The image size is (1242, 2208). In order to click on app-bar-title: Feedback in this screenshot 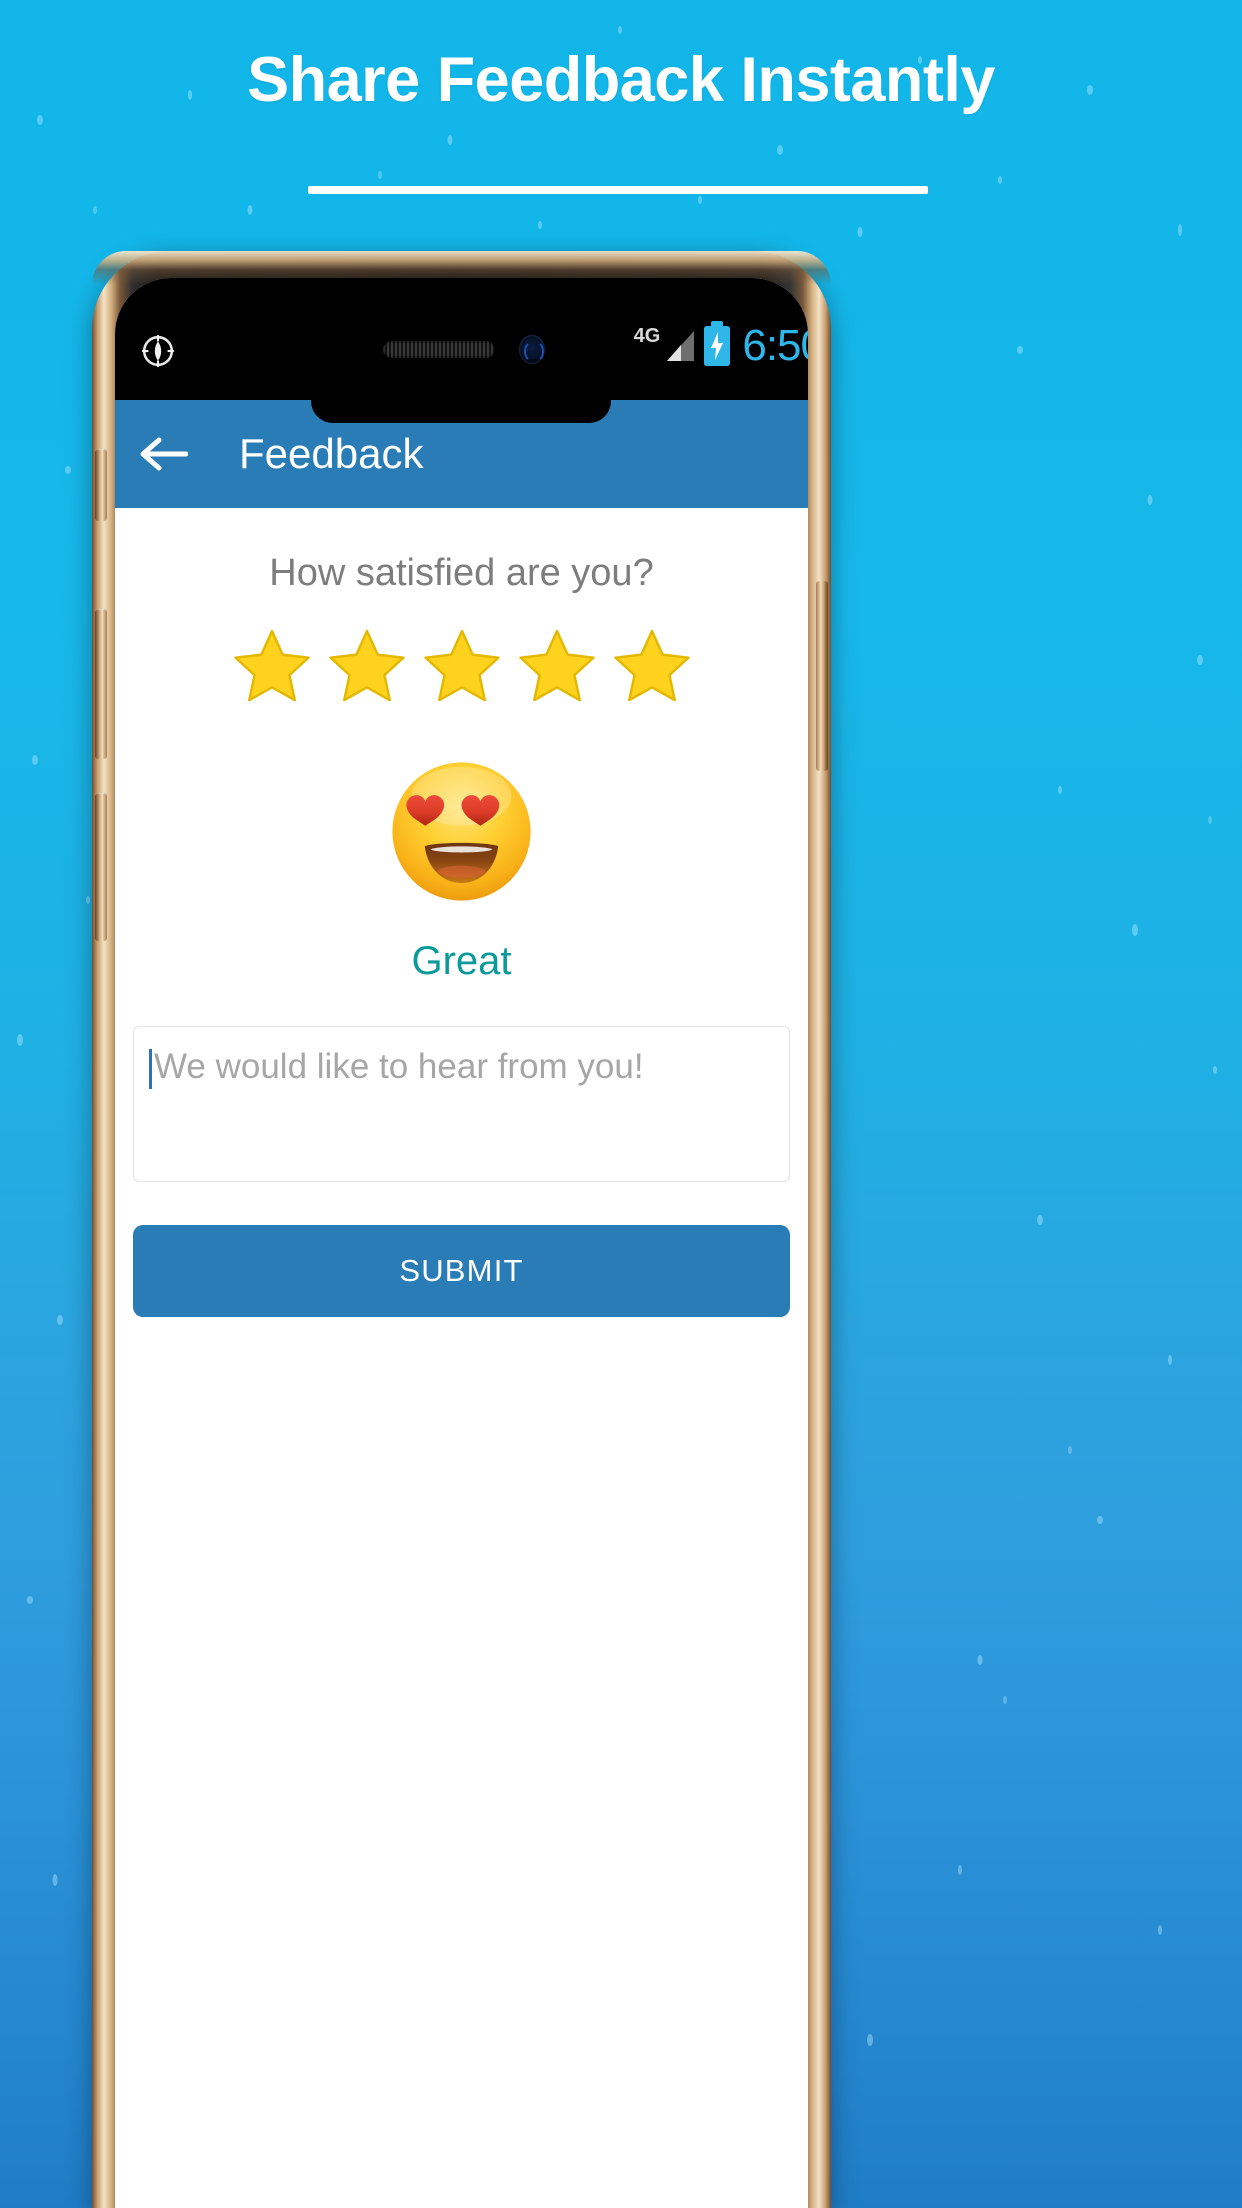, I will do `click(331, 453)`.